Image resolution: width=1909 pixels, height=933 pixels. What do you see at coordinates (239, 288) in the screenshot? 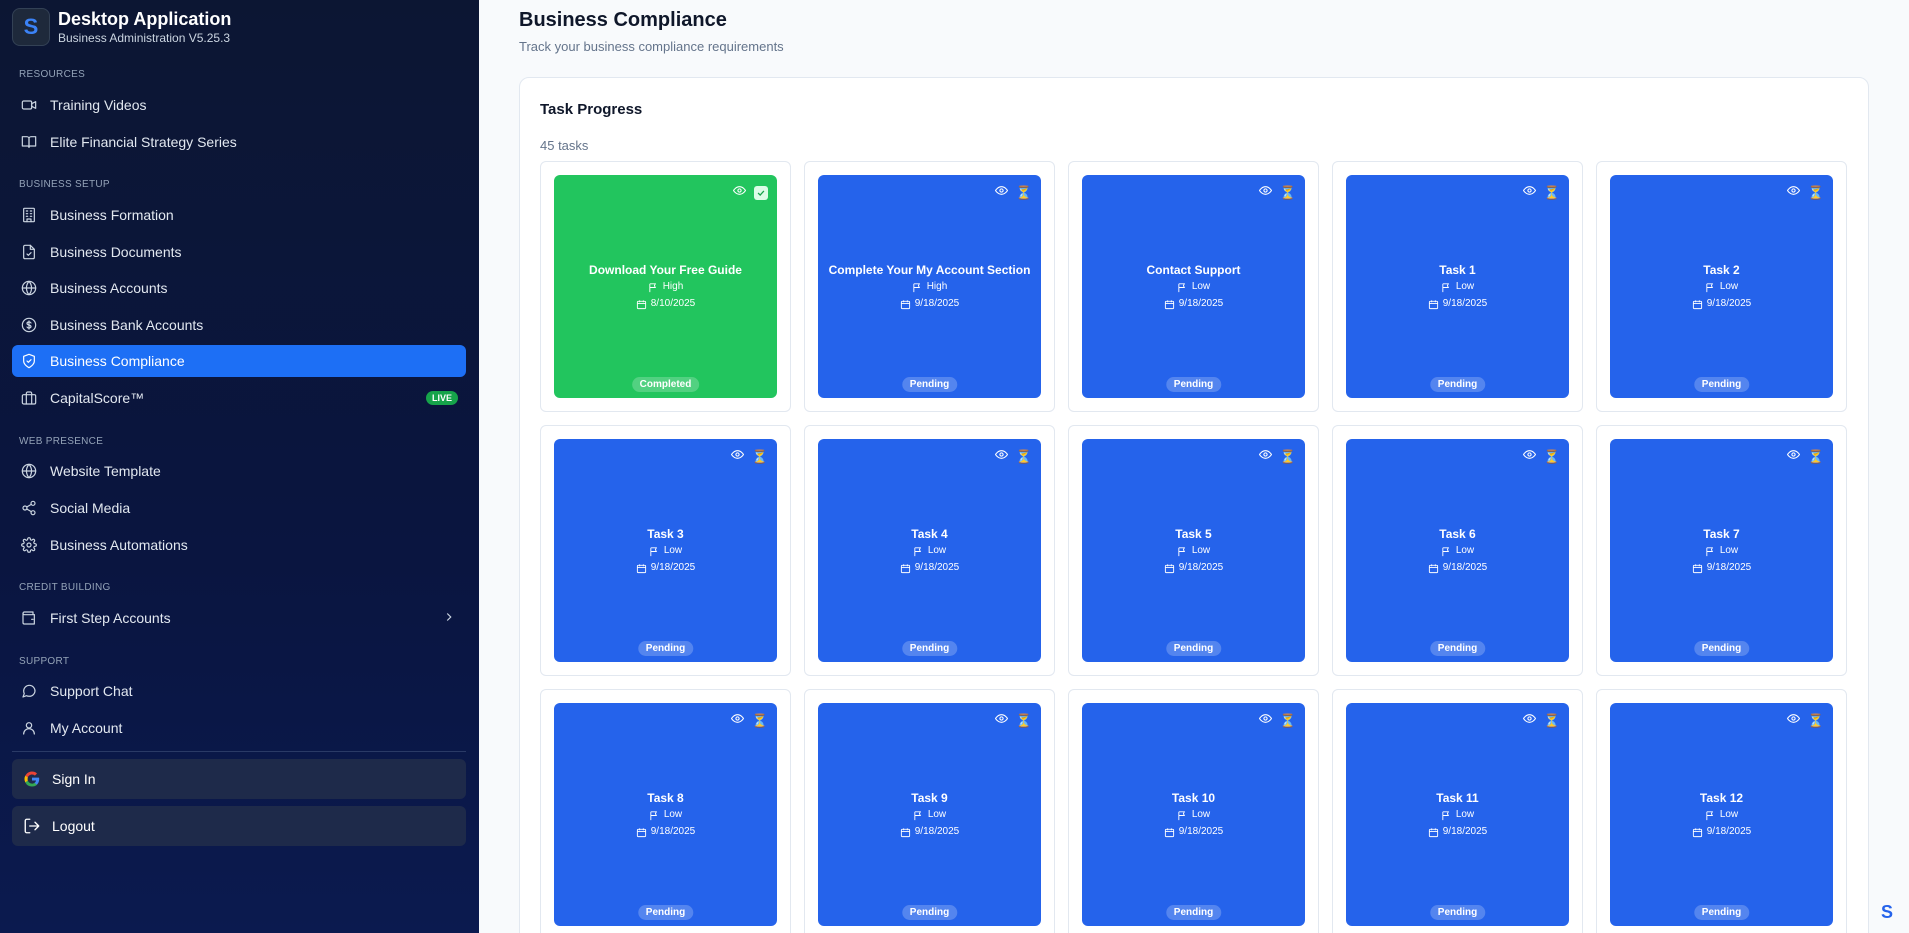
I see `sidebar-item-business-accounts: Business Accounts` at bounding box center [239, 288].